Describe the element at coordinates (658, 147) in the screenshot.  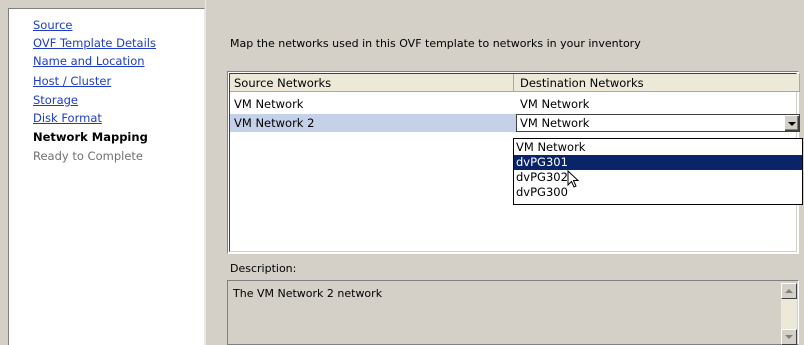
I see `dropdown-option-vm-network: VM Network` at that location.